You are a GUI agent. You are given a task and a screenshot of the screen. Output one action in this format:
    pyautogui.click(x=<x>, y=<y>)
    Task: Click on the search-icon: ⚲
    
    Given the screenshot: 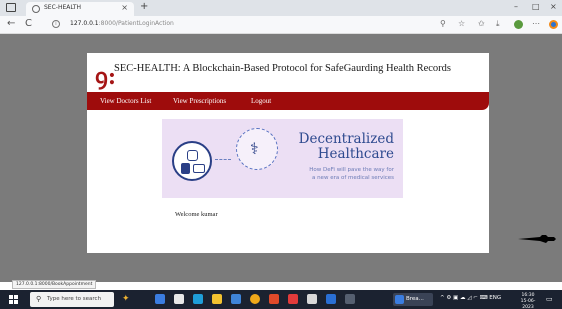 What is the action you would take?
    pyautogui.click(x=39, y=299)
    